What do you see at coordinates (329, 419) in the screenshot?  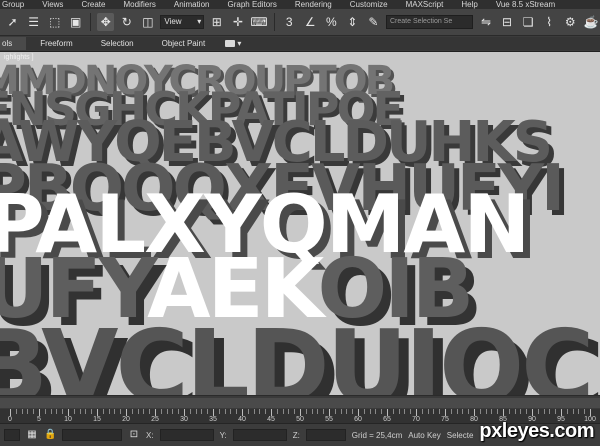 I see `timeline-tick-label: 55` at bounding box center [329, 419].